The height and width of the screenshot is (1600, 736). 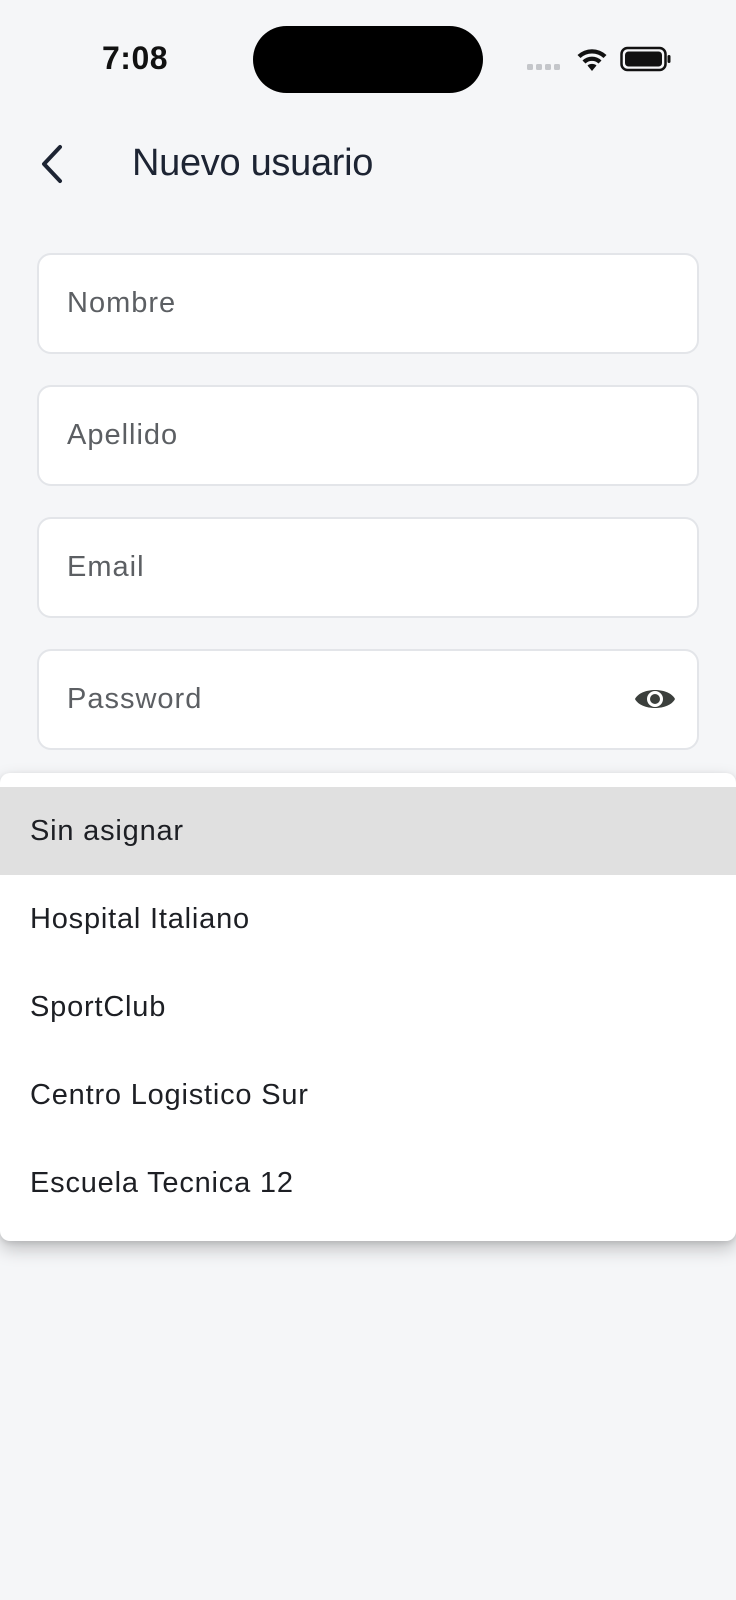 I want to click on chevron-left-icon, so click(x=52, y=164).